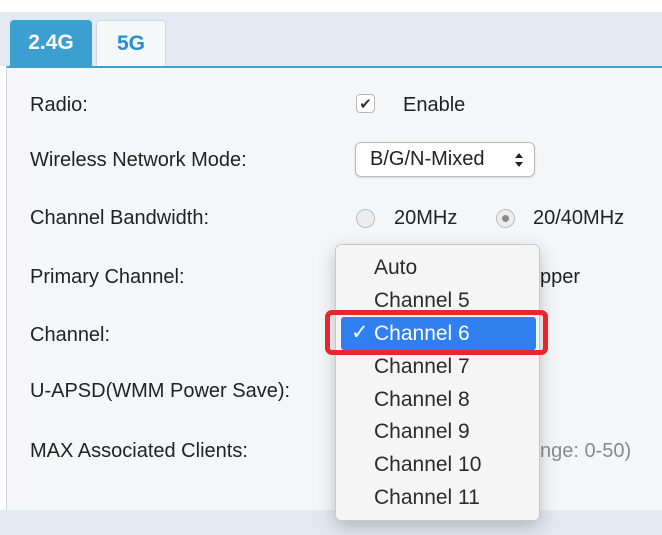  What do you see at coordinates (438, 497) in the screenshot?
I see `channel-option-11: Channel 11` at bounding box center [438, 497].